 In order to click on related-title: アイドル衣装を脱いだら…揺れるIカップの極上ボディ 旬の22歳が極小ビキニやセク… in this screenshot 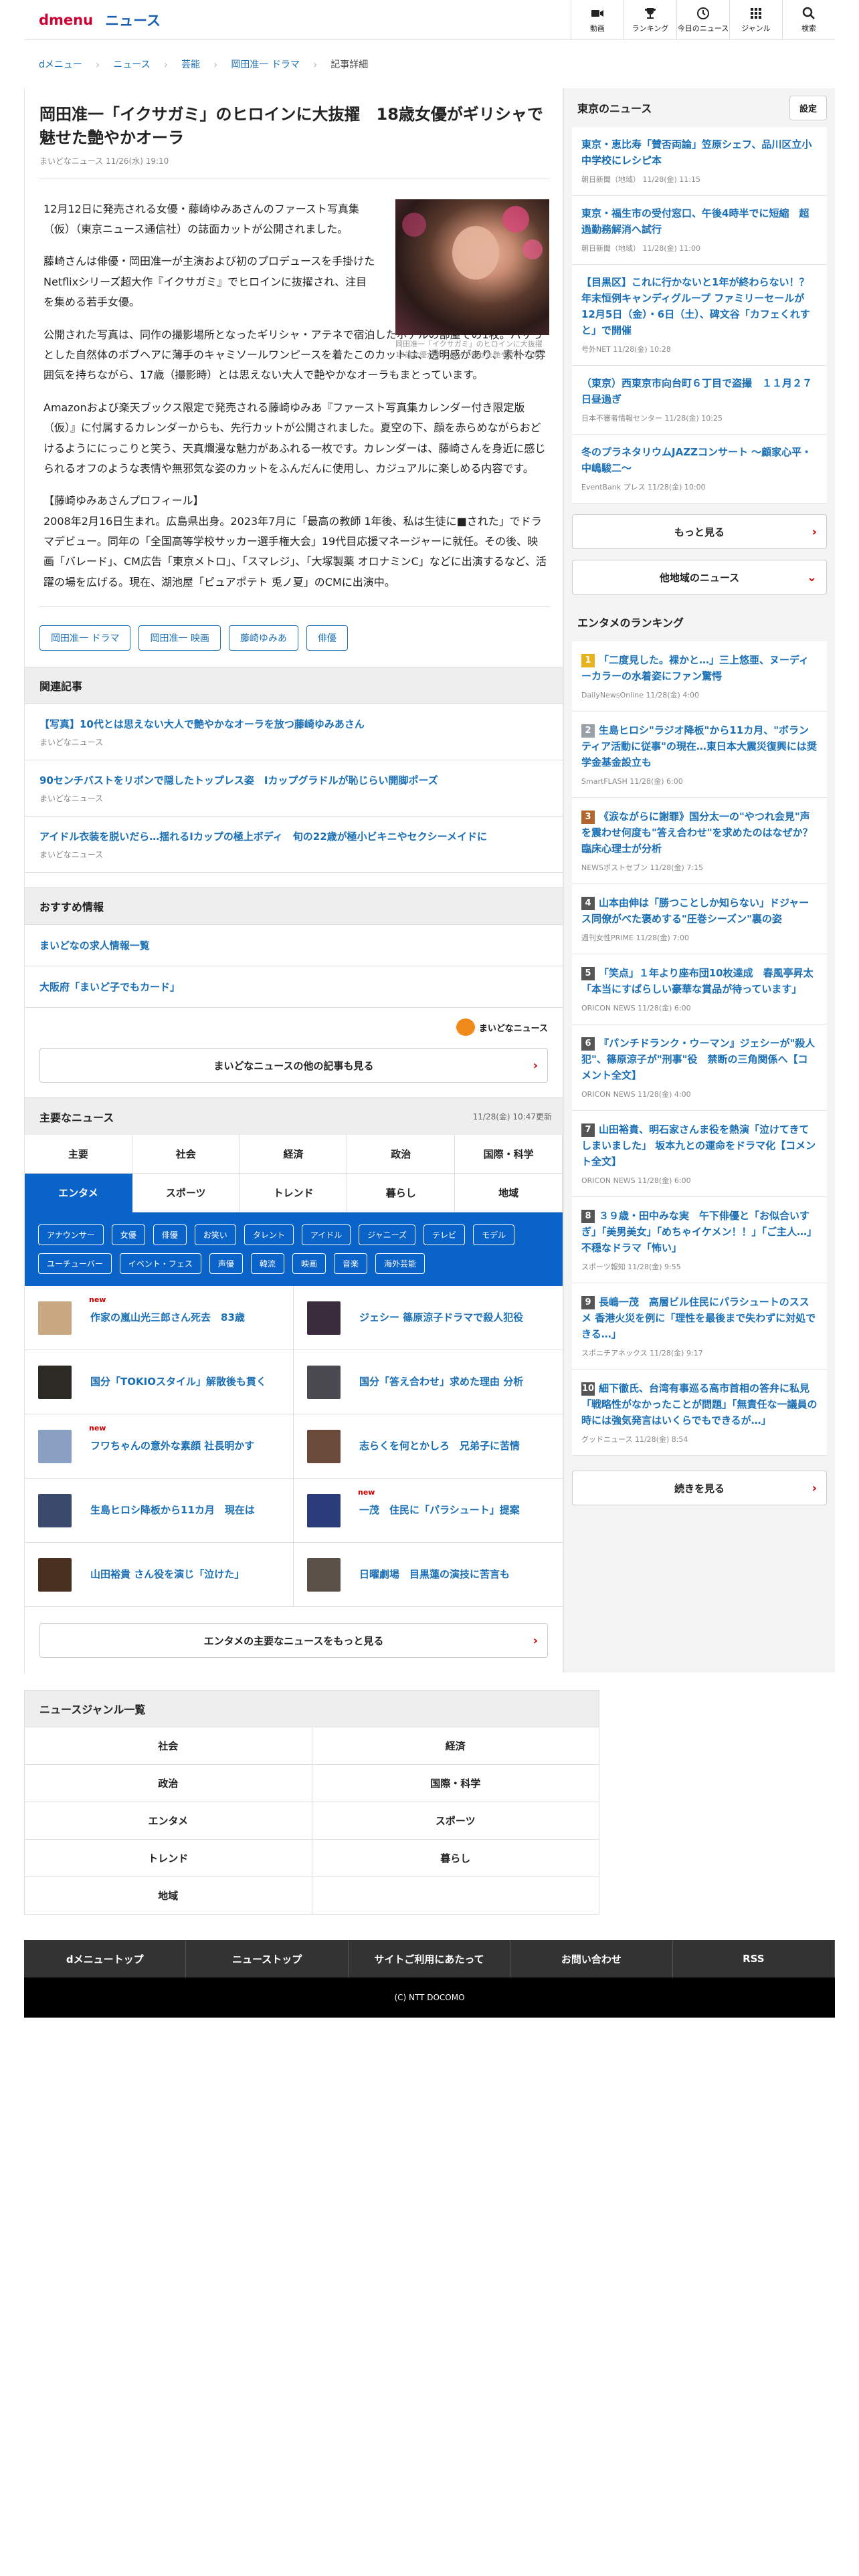, I will do `click(293, 837)`.